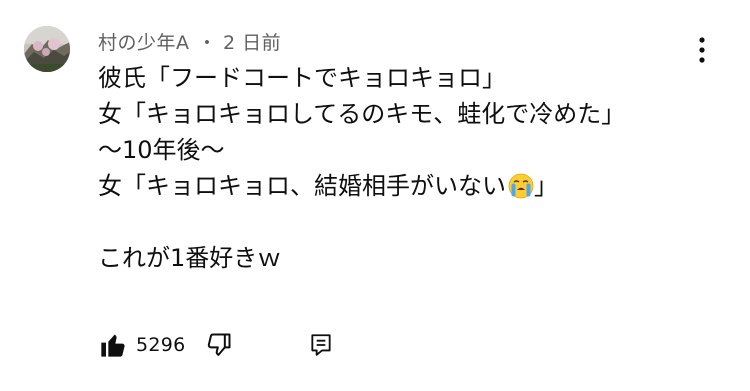 This screenshot has height=391, width=750. I want to click on comment-actions: 5296, so click(217, 345).